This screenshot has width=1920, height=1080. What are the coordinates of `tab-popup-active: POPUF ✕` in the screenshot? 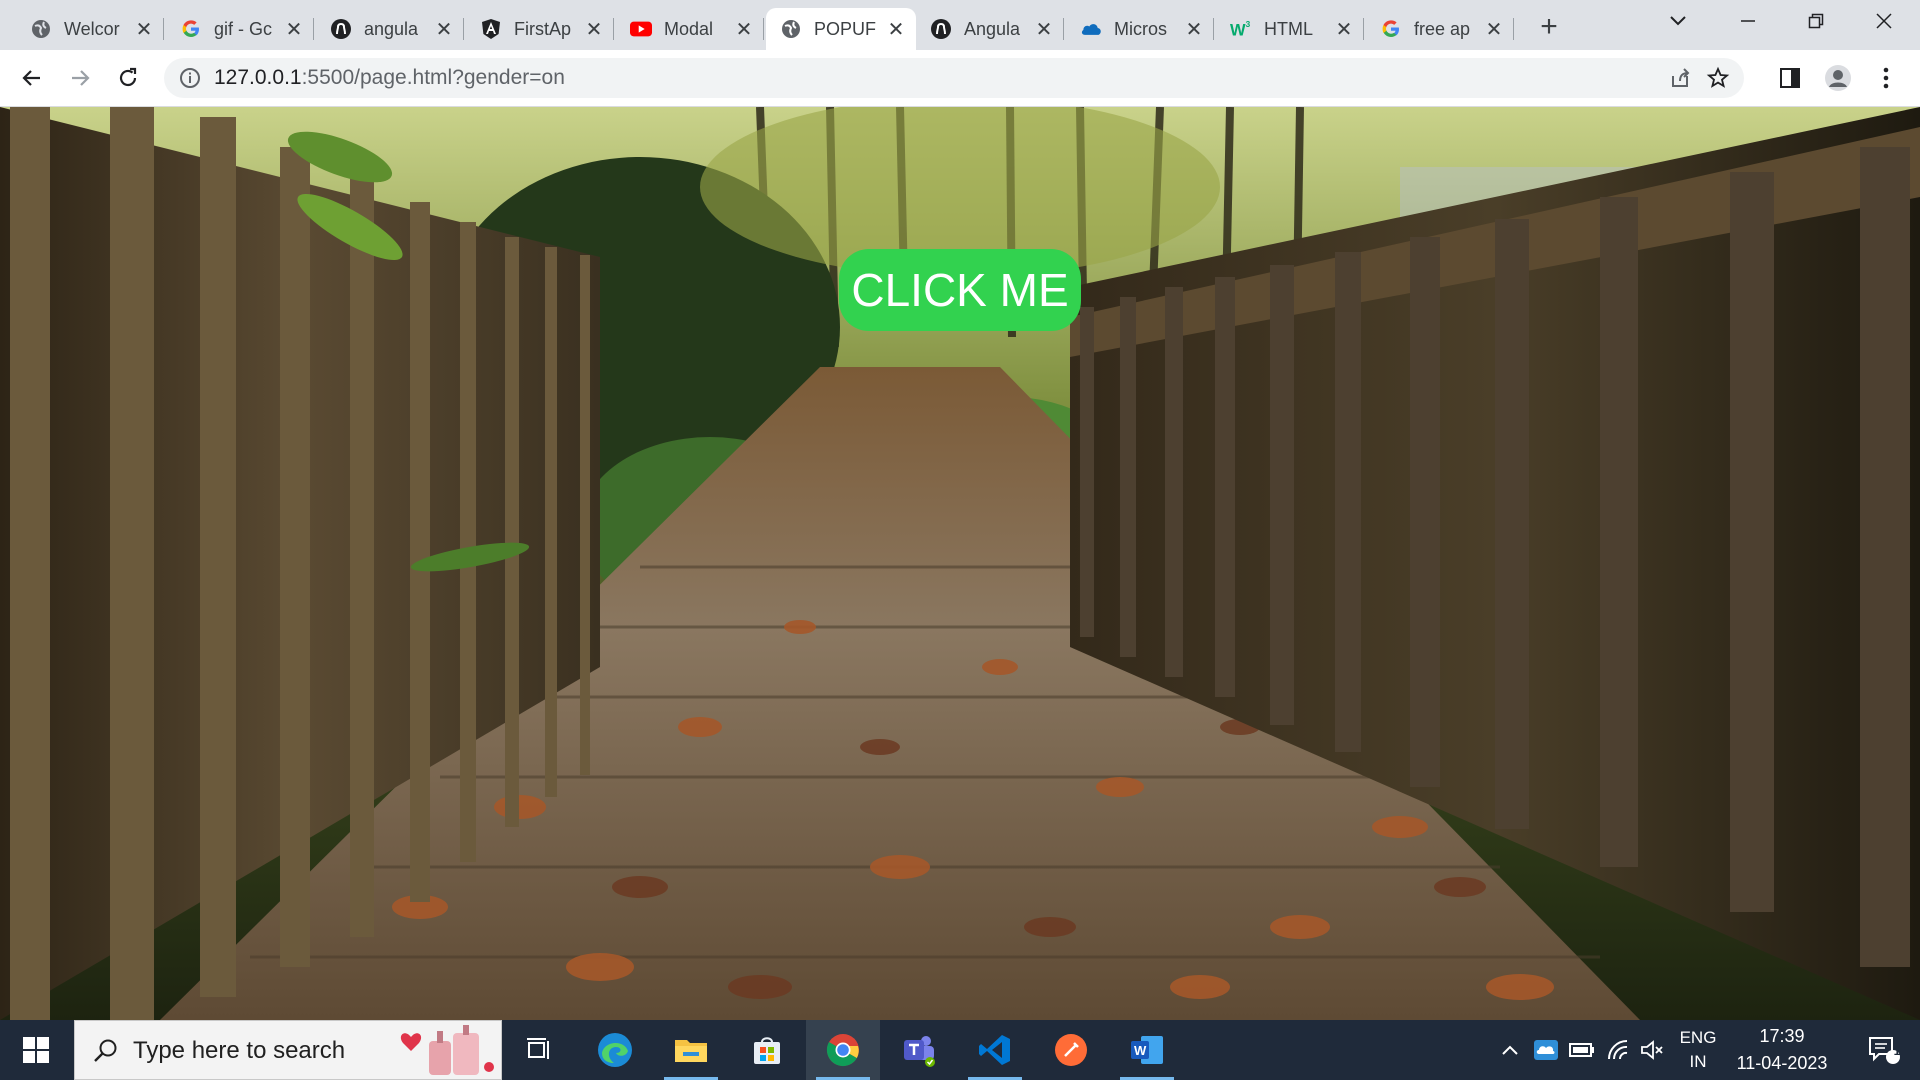 It's located at (841, 29).